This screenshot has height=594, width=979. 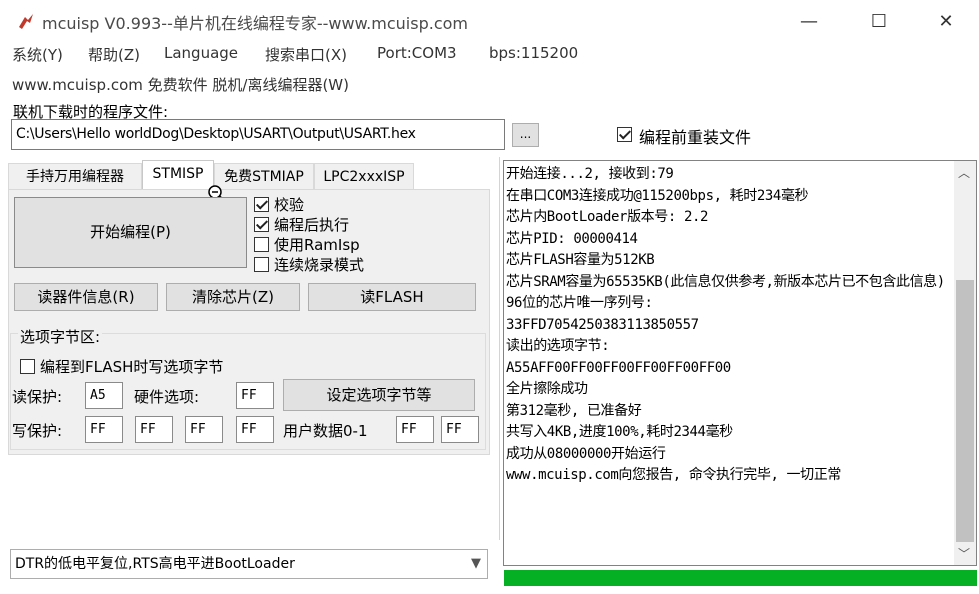 I want to click on write-option-bytes-checkbox, so click(x=27, y=366).